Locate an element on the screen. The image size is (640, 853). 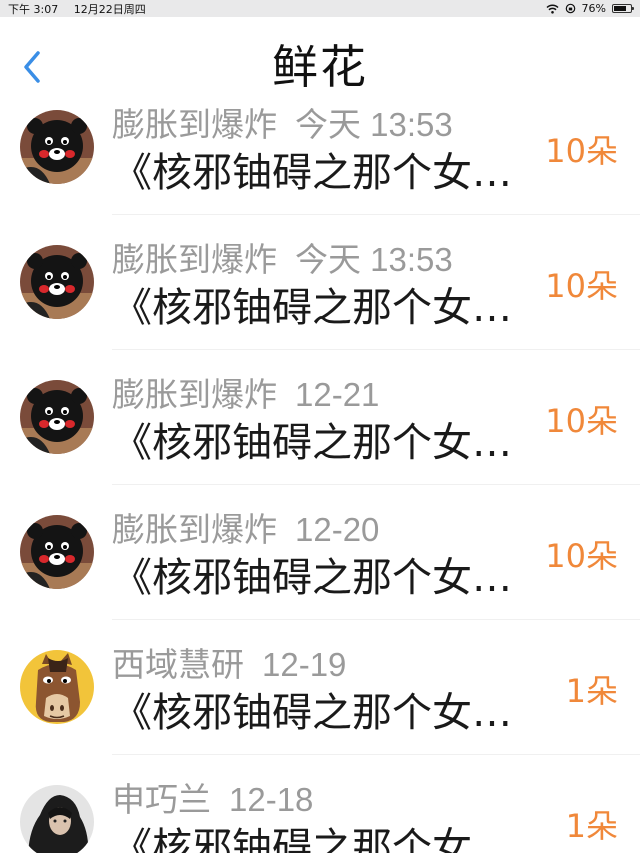
sender-name: 膨胀到爆炸 12-20 is located at coordinates (245, 527).